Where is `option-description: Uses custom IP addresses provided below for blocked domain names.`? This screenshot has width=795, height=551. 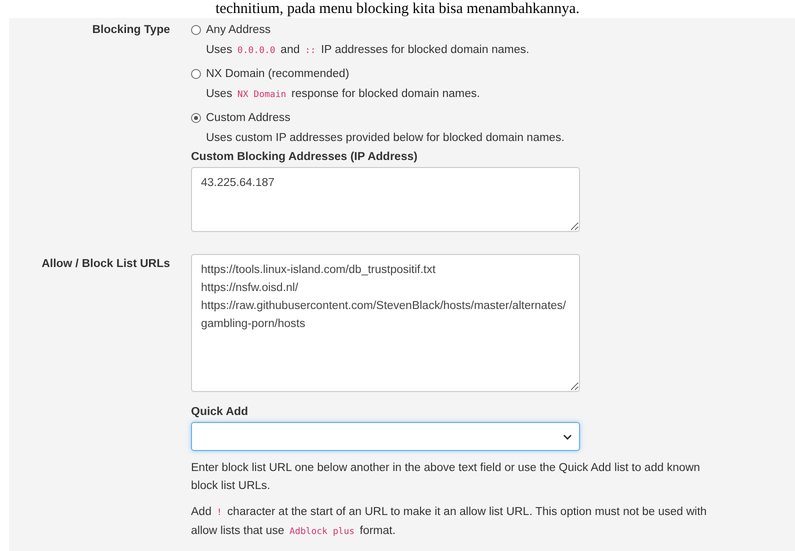
option-description: Uses custom IP addresses provided below for blocked domain names. is located at coordinates (386, 138).